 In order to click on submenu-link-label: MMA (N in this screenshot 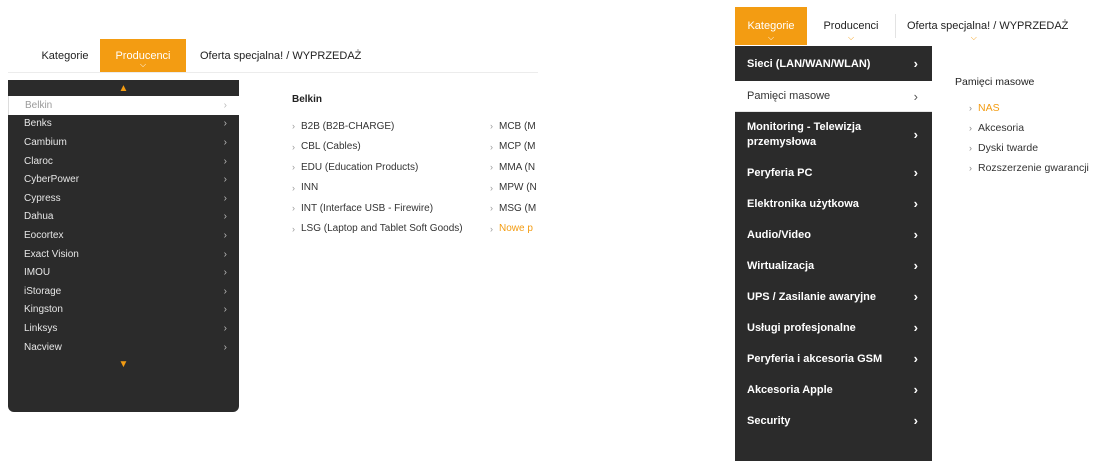, I will do `click(517, 167)`.